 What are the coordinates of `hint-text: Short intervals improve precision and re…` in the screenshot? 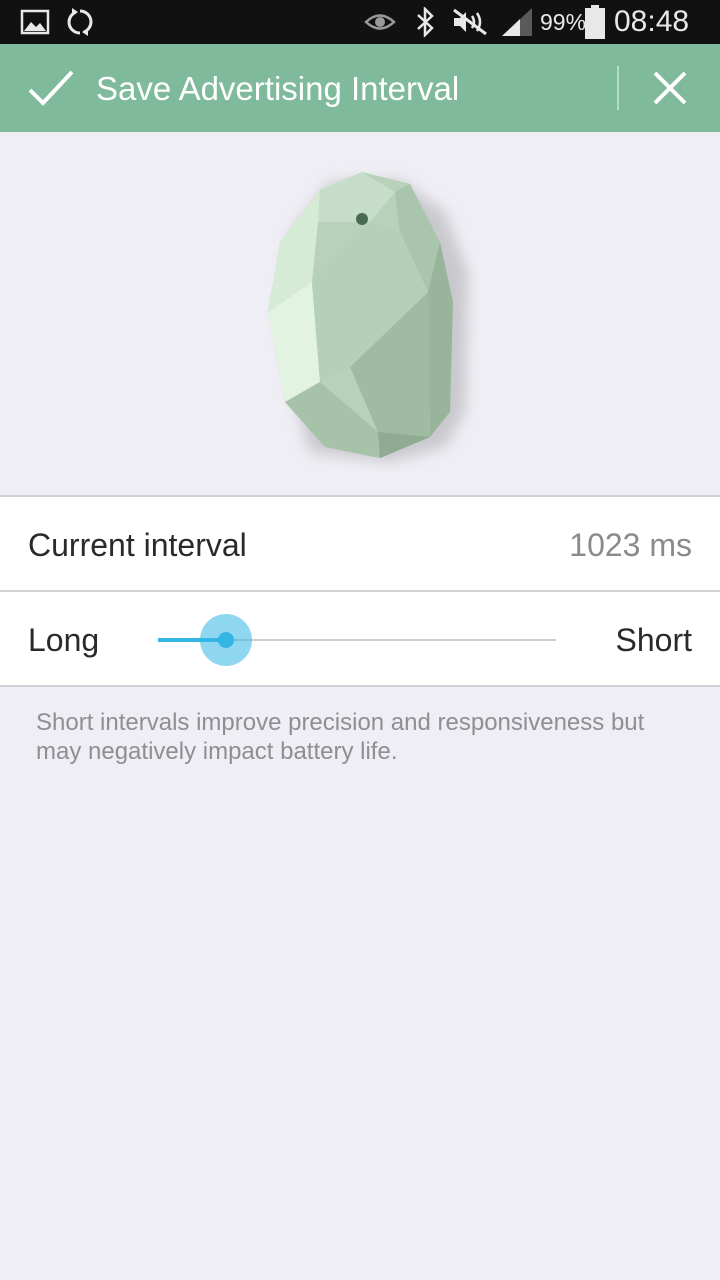 It's located at (340, 737).